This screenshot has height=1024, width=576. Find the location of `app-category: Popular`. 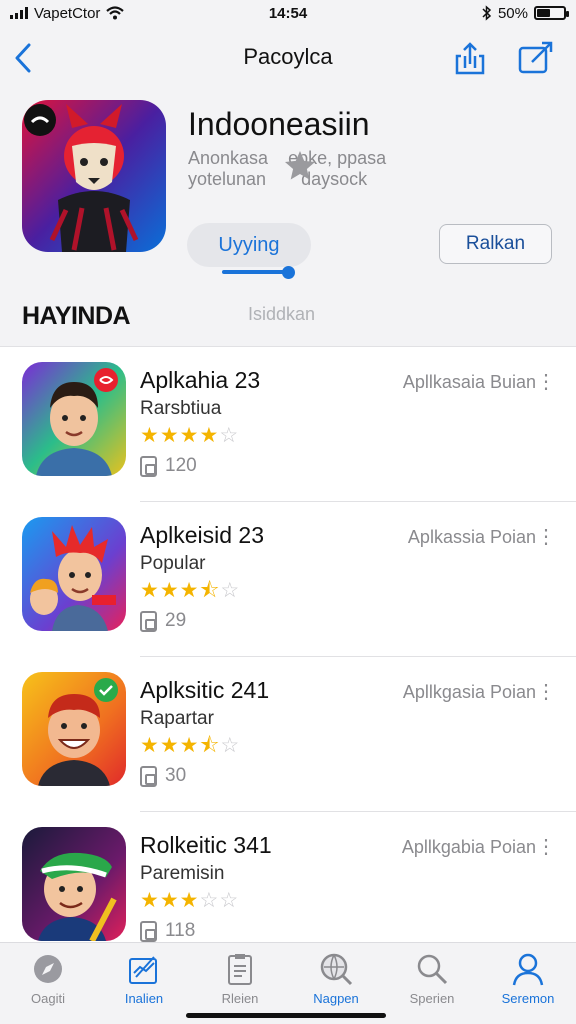

app-category: Popular is located at coordinates (173, 563).